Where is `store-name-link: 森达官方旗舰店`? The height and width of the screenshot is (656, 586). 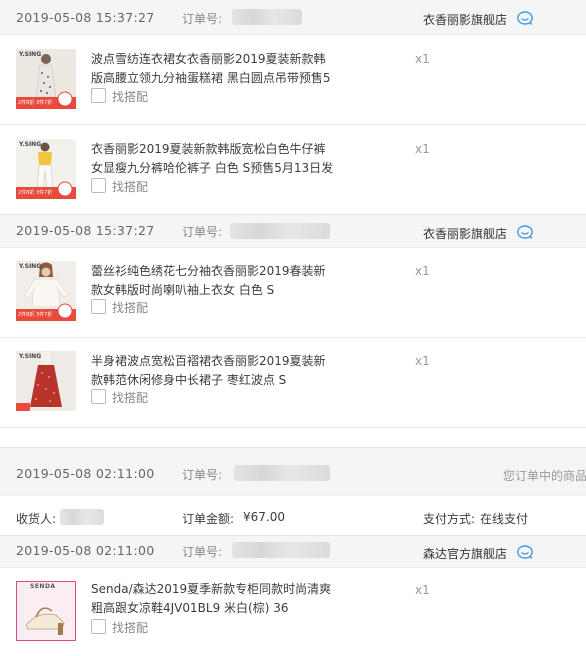 store-name-link: 森达官方旗舰店 is located at coordinates (465, 553).